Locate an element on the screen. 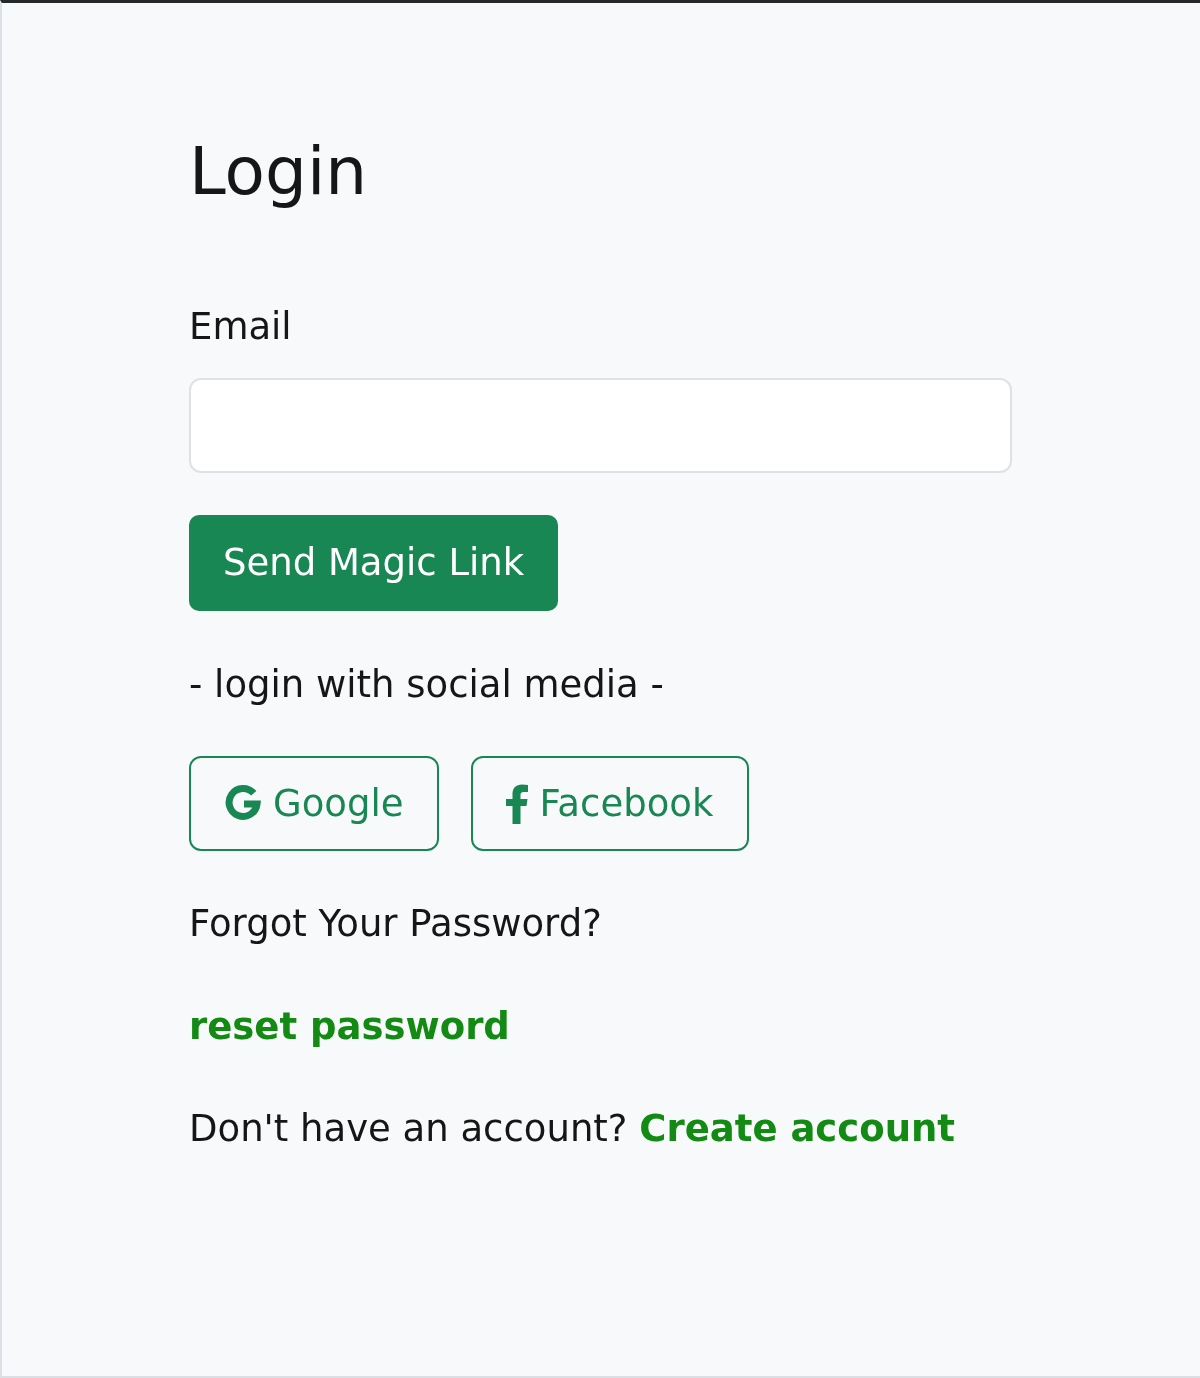 This screenshot has height=1378, width=1200. f-letter-icon is located at coordinates (517, 803).